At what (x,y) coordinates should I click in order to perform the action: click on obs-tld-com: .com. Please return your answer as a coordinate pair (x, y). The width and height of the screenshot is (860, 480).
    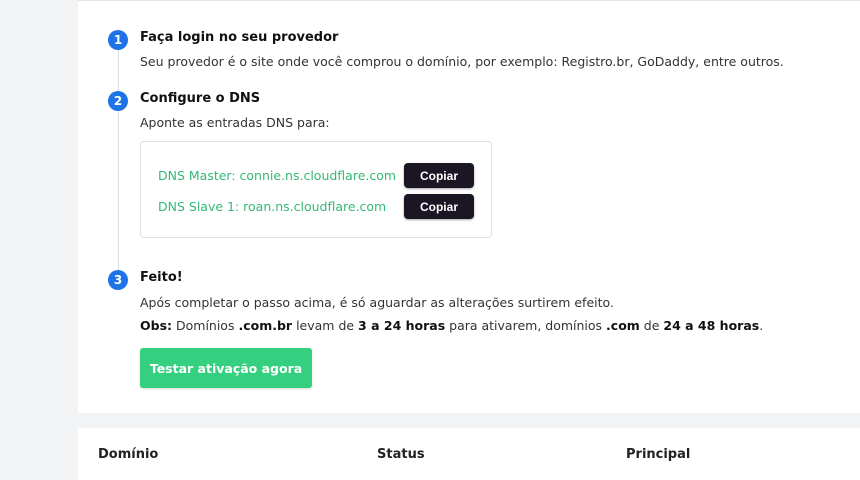
    Looking at the image, I should click on (623, 325).